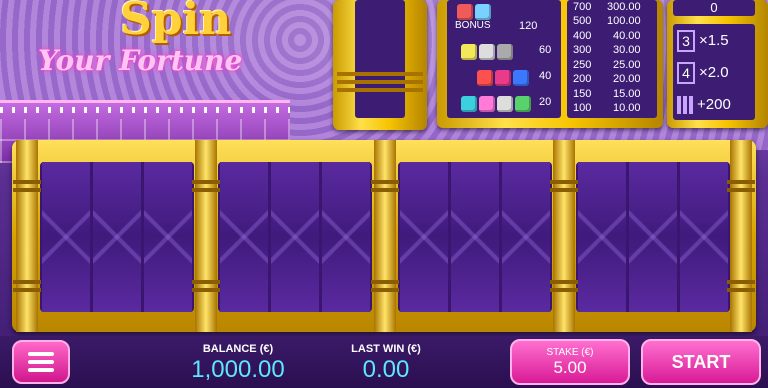 The width and height of the screenshot is (768, 388). I want to click on last-win-label: LAST WIN (€), so click(386, 349).